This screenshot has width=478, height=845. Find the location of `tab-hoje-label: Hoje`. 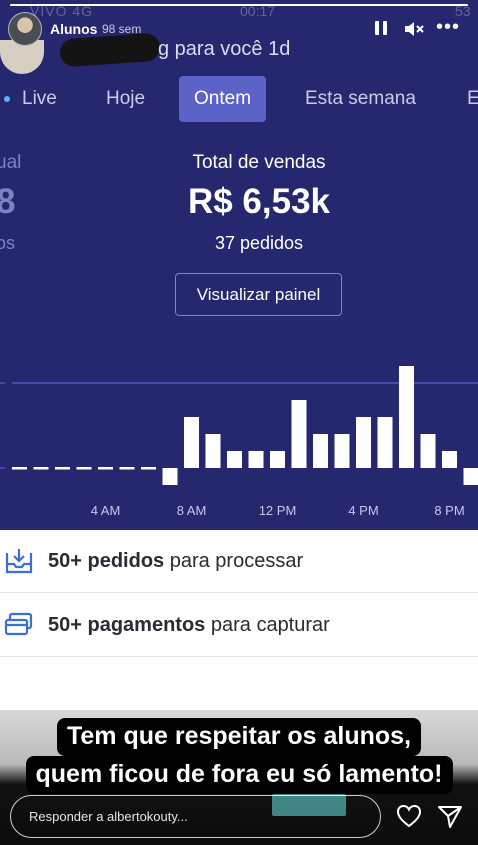

tab-hoje-label: Hoje is located at coordinates (126, 98).